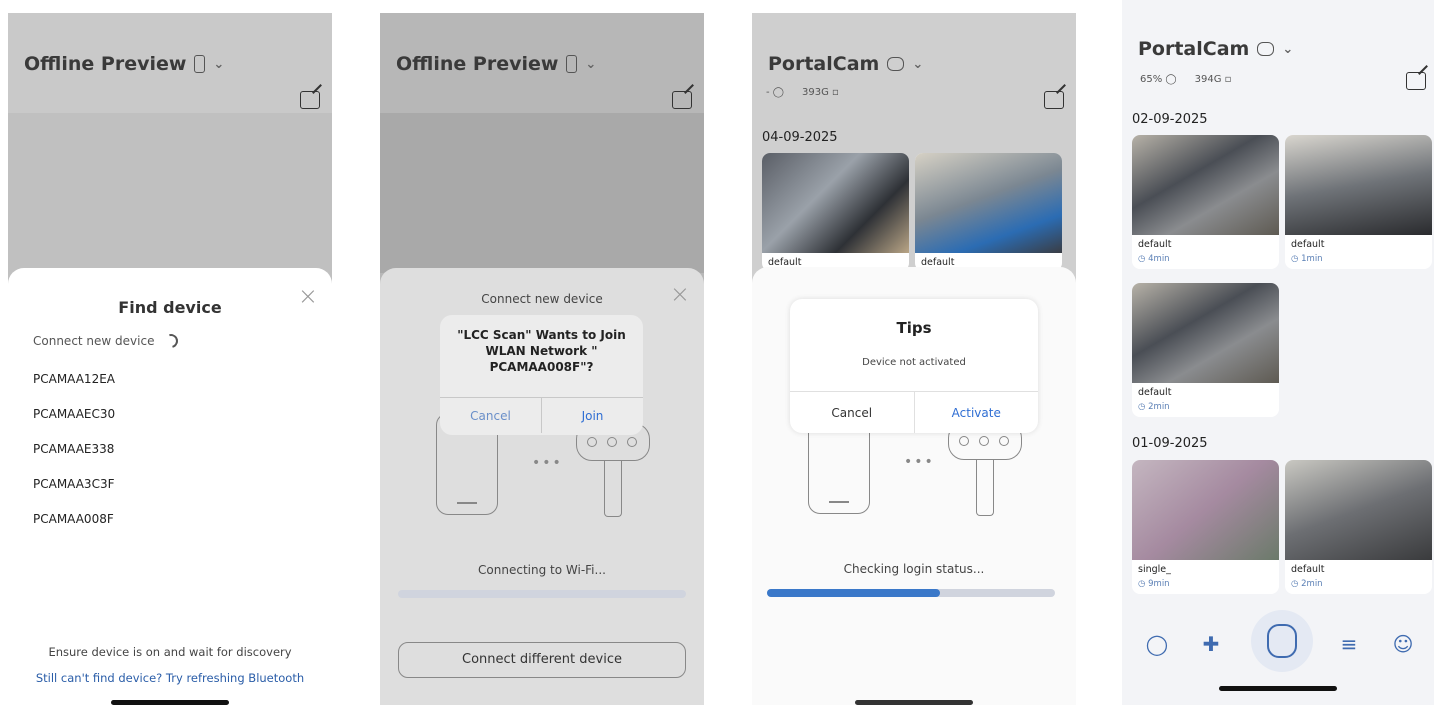 The image size is (1439, 705). Describe the element at coordinates (1154, 569) in the screenshot. I see `thumbnail-caption: single_` at that location.